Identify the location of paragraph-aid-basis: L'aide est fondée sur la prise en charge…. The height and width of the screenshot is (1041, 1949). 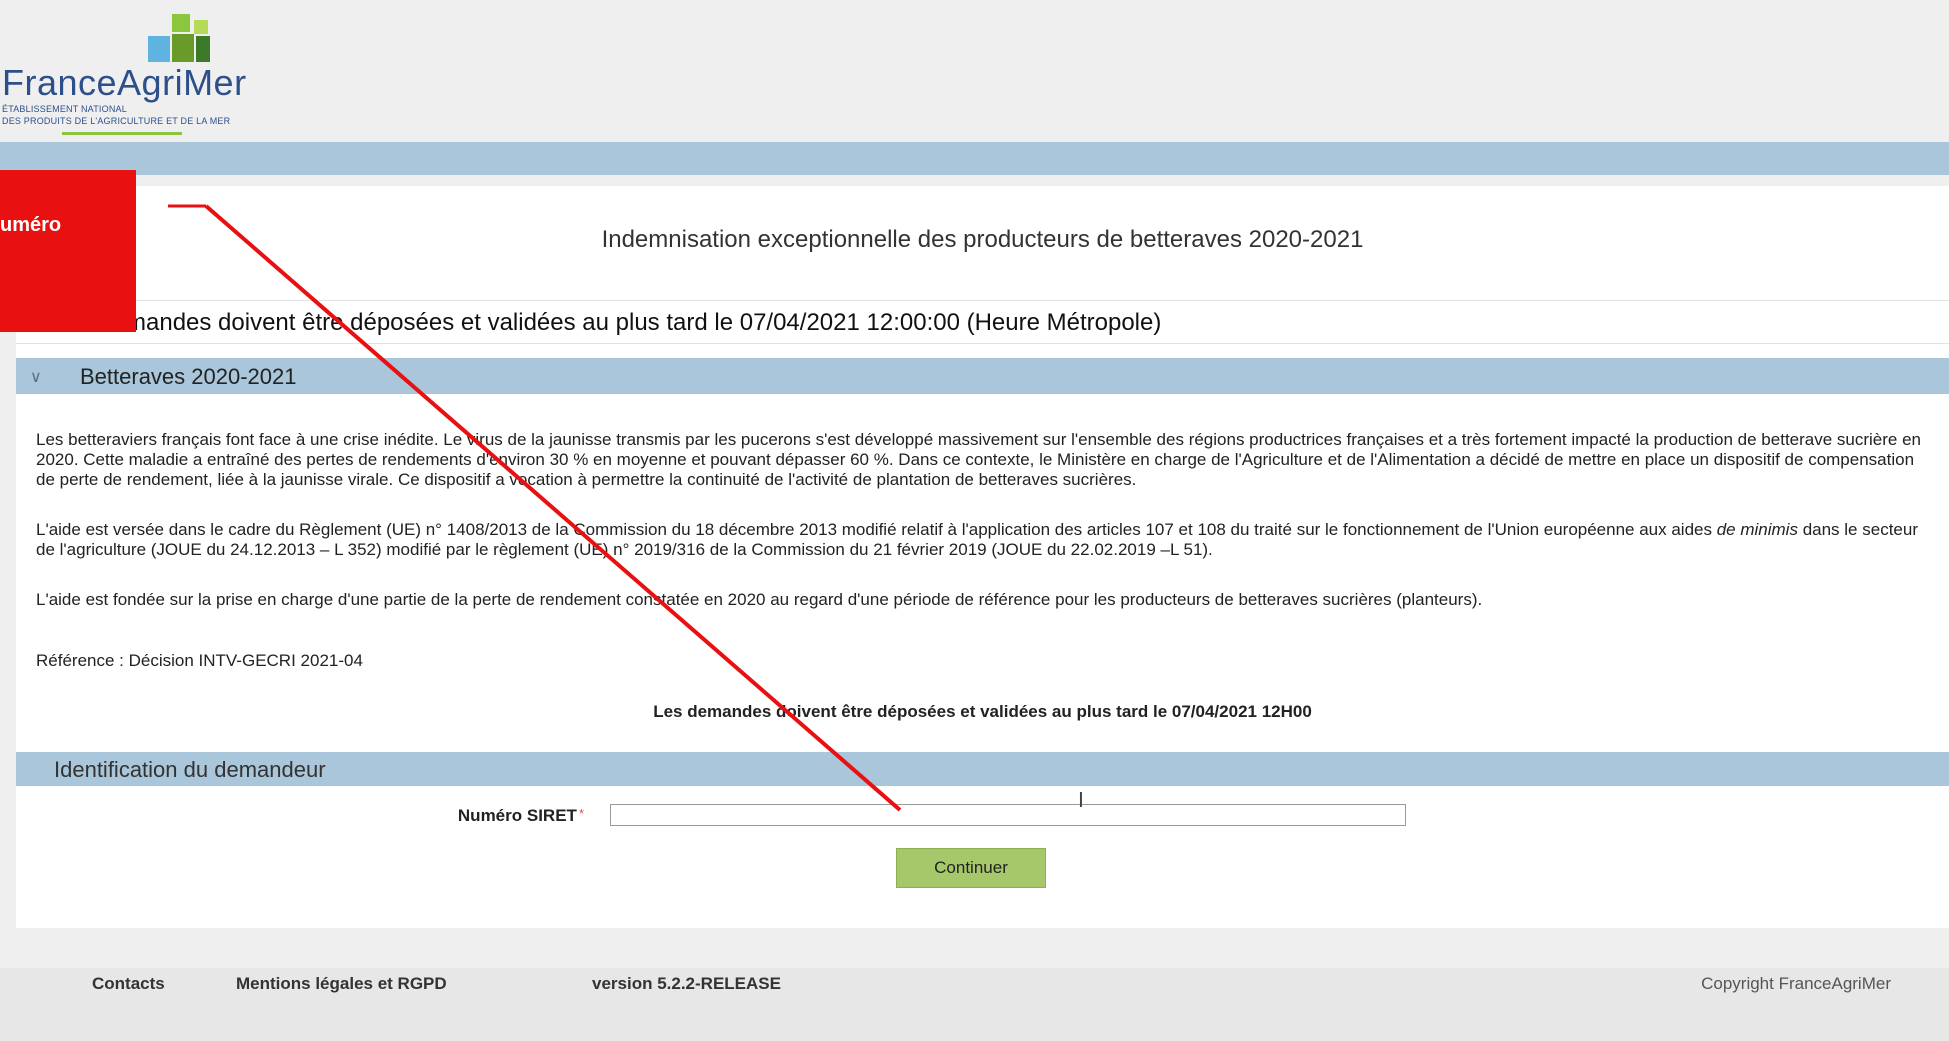
(759, 599).